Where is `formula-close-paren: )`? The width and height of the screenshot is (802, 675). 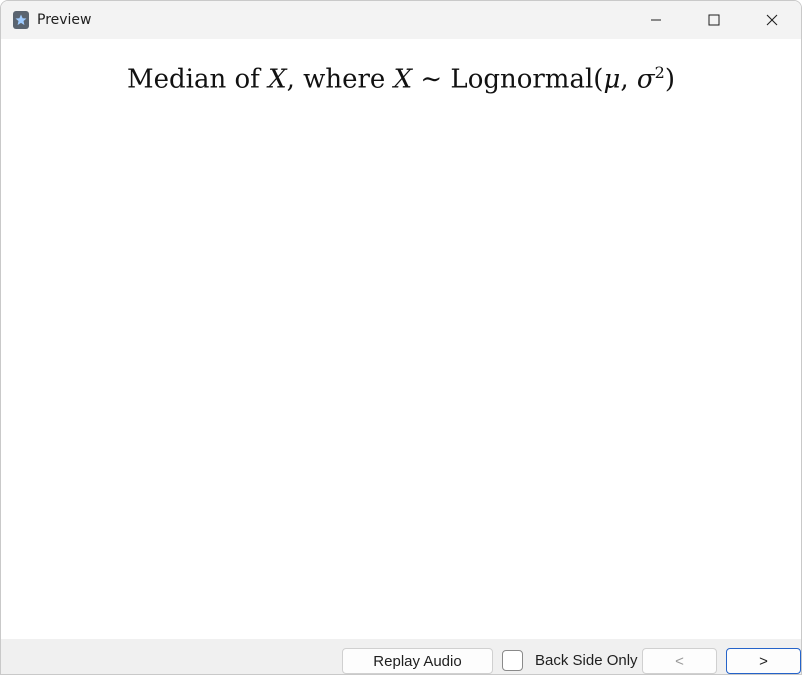
formula-close-paren: ) is located at coordinates (669, 79).